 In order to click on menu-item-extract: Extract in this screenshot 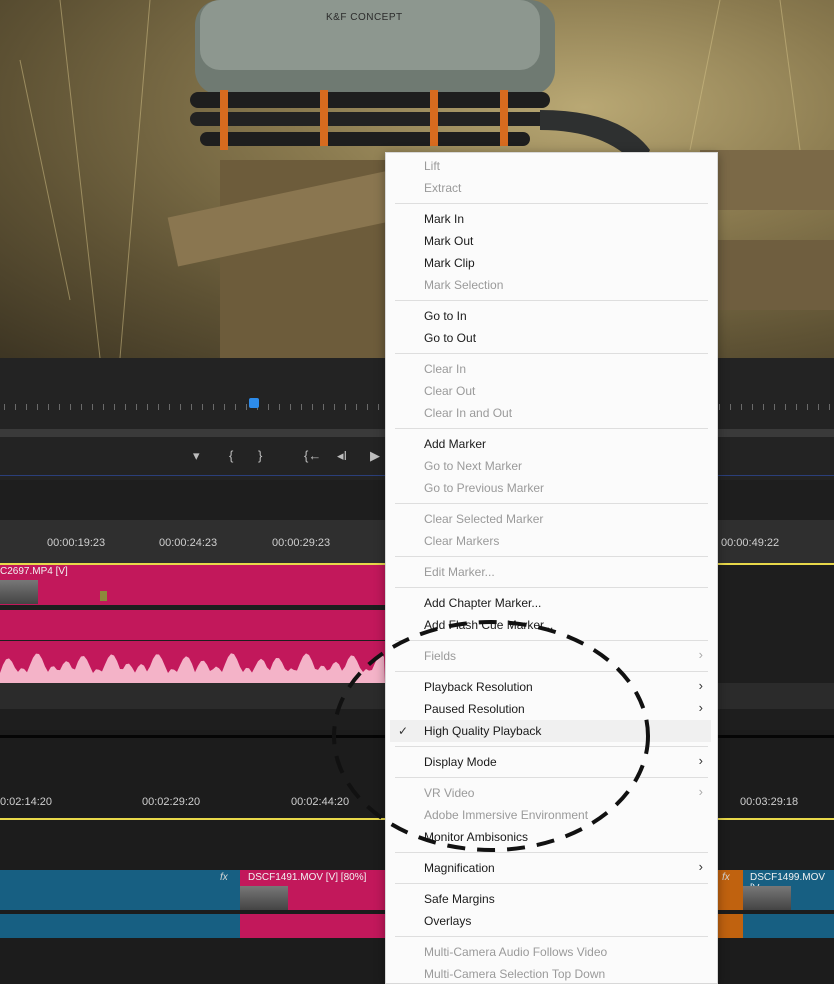, I will do `click(442, 188)`.